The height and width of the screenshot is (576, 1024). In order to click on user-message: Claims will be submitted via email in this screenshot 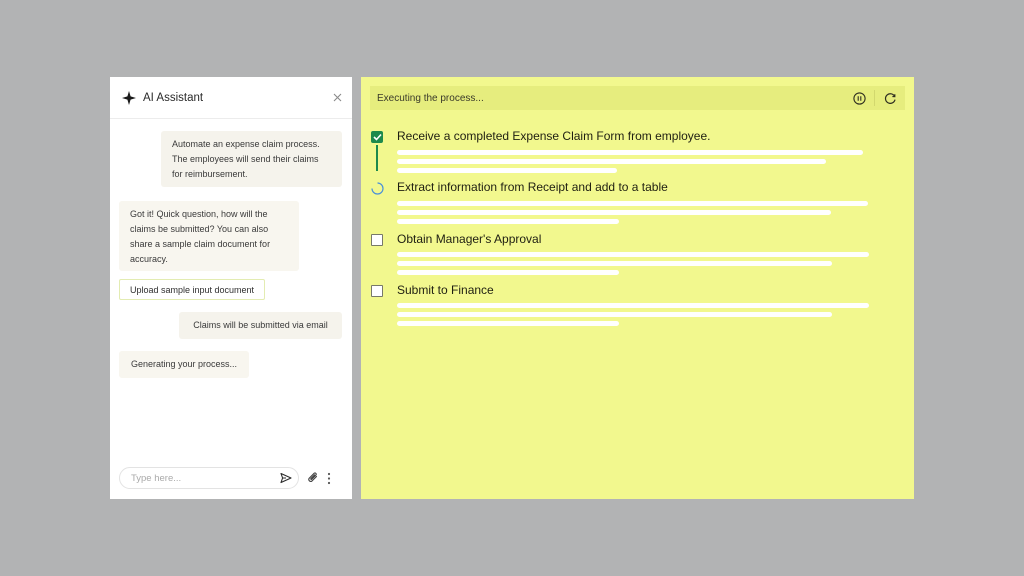, I will do `click(260, 325)`.